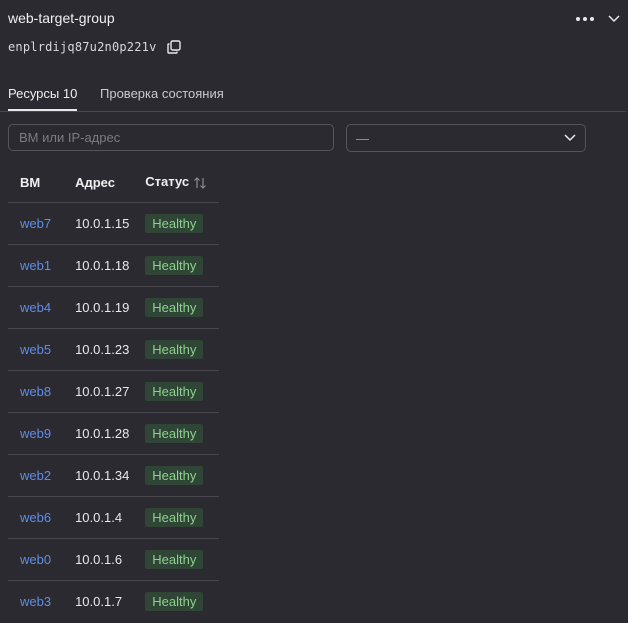  Describe the element at coordinates (95, 182) in the screenshot. I see `column-header-address: Адрес` at that location.